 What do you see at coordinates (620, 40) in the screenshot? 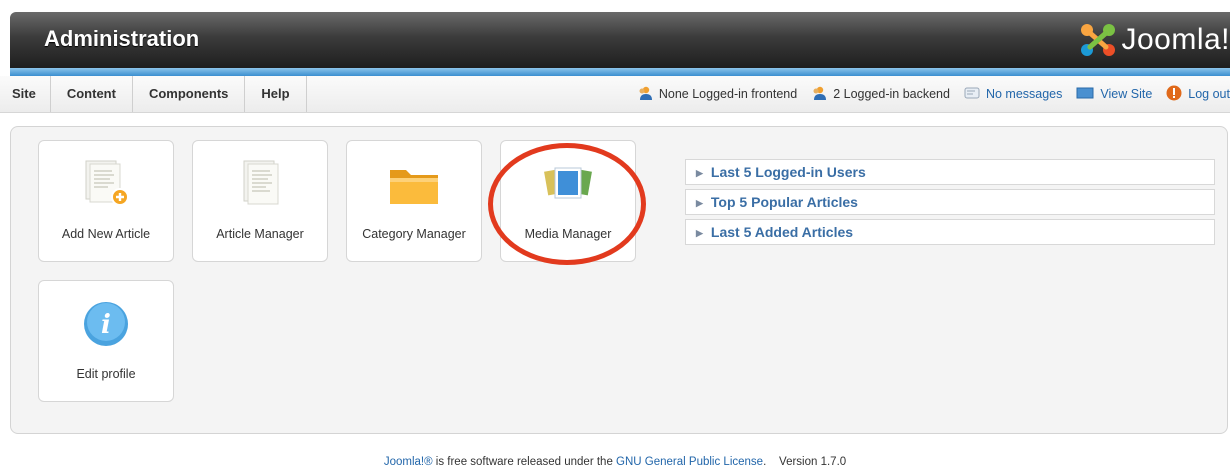
I see `admin-header: Administration Joomla!` at bounding box center [620, 40].